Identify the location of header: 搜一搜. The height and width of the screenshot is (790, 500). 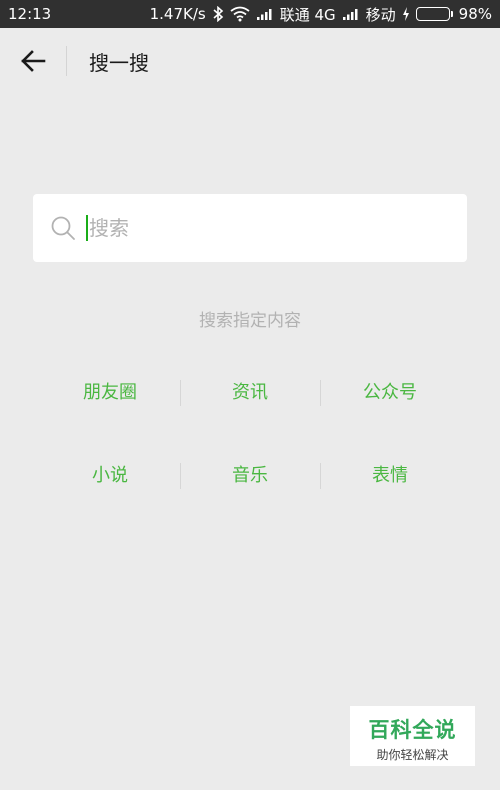
(250, 61).